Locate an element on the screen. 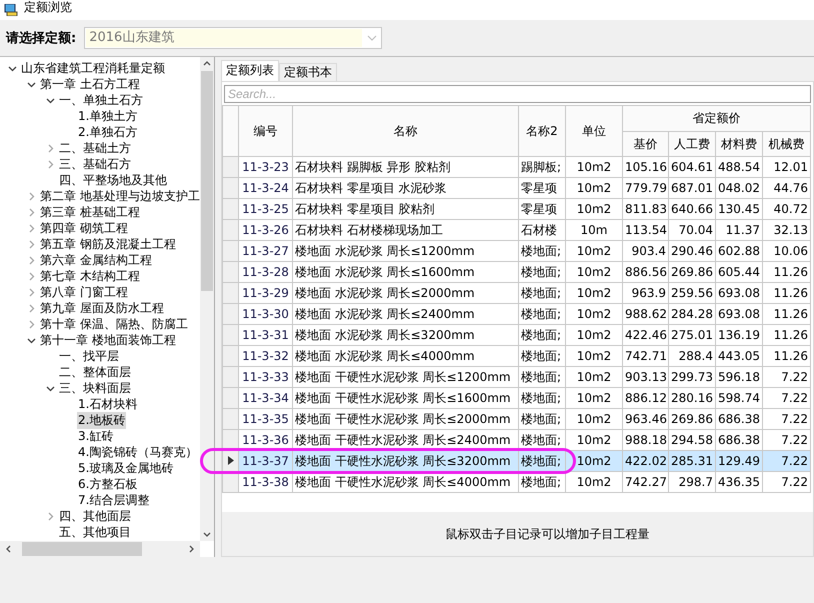  tree-item: 4.陶瓷锦砖（马赛克） is located at coordinates (137, 452).